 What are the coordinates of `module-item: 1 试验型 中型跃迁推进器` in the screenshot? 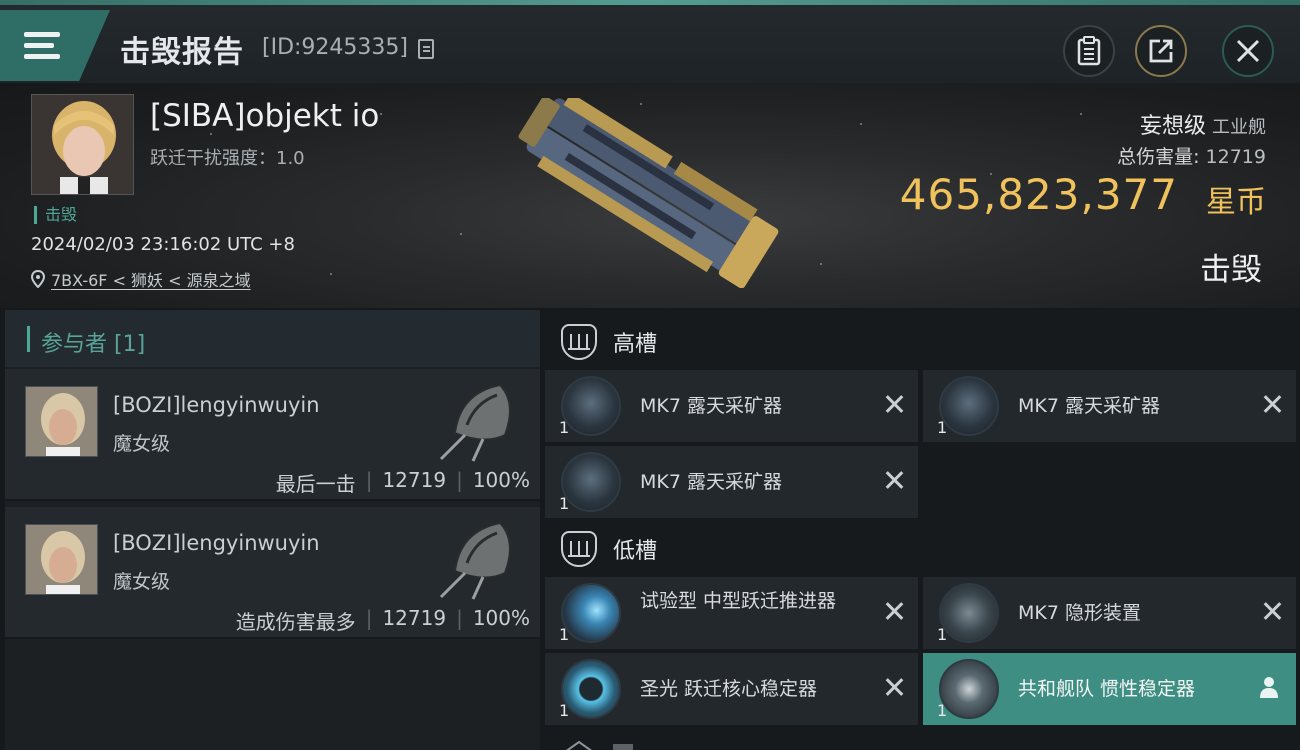 It's located at (731, 613).